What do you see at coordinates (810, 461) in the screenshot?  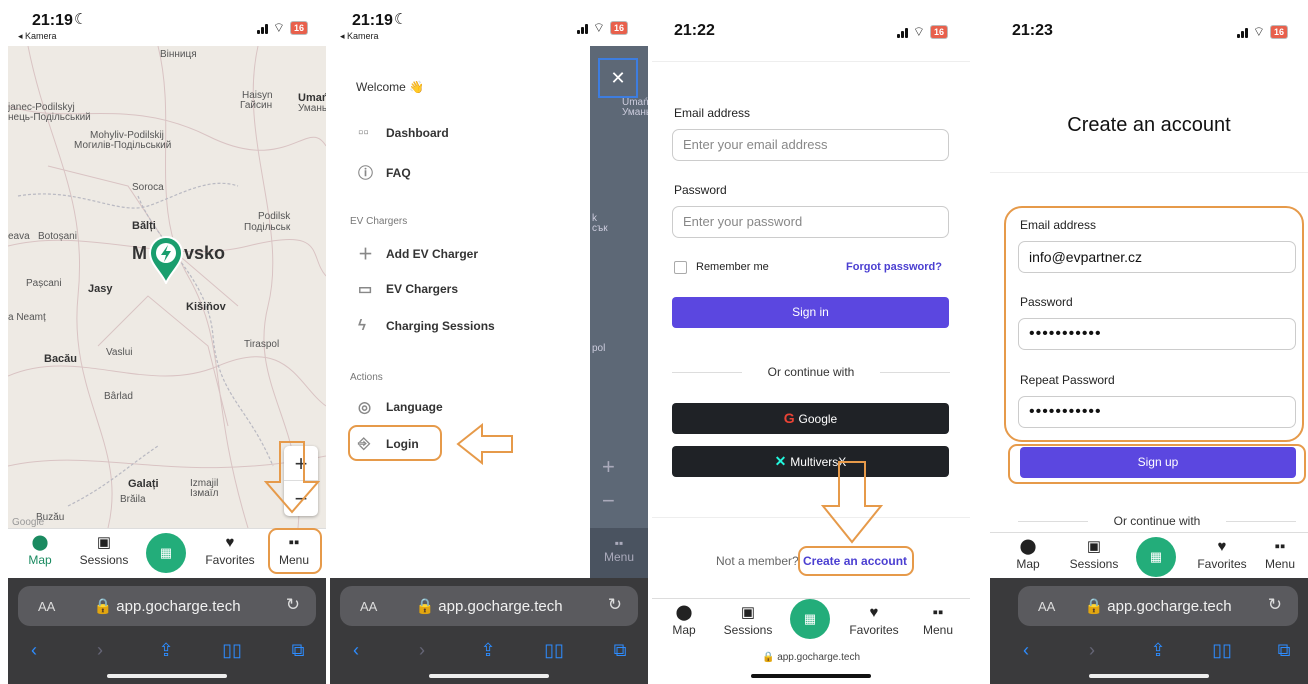 I see `multiversx-login-button: ✕ MultiversX` at bounding box center [810, 461].